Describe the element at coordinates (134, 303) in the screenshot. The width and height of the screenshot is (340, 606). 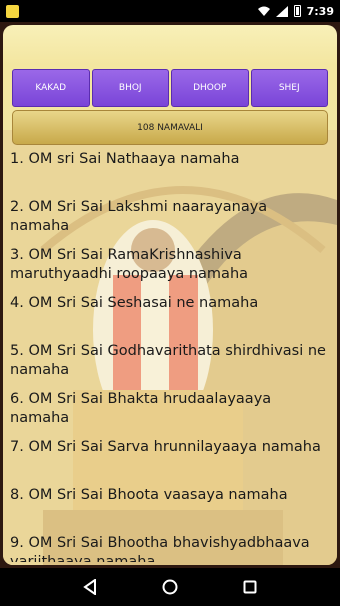
I see `list-item: 4. OM Sri Sai Seshasai ne namaha` at that location.